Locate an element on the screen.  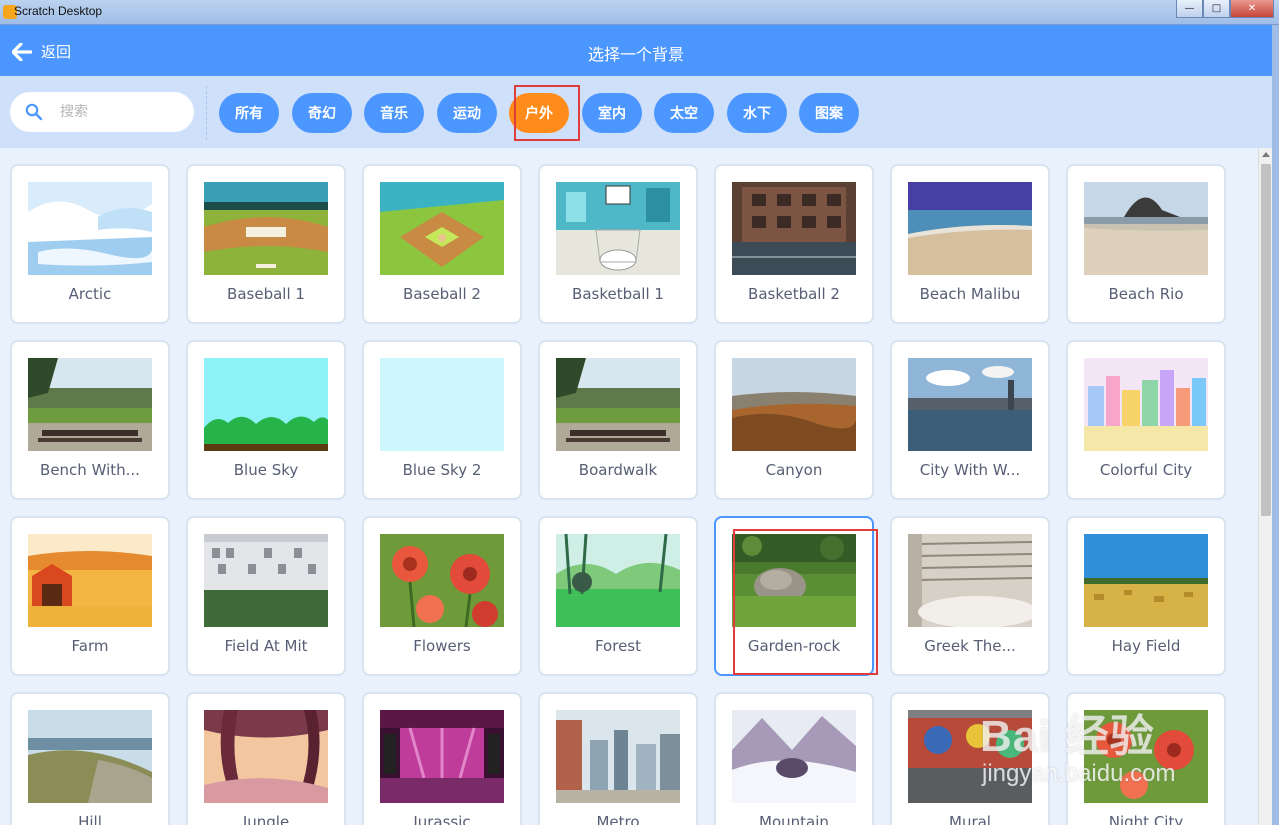
grid-scrollbar is located at coordinates (1265, 486).